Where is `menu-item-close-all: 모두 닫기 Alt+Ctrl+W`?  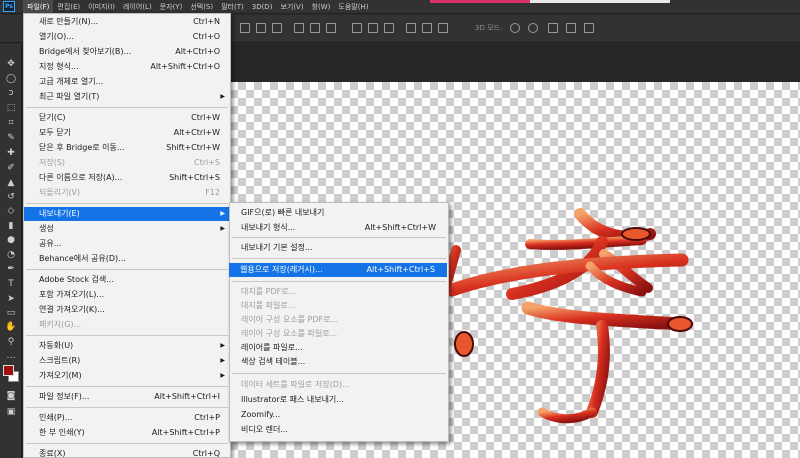
menu-item-close-all: 모두 닫기 Alt+Ctrl+W is located at coordinates (127, 133).